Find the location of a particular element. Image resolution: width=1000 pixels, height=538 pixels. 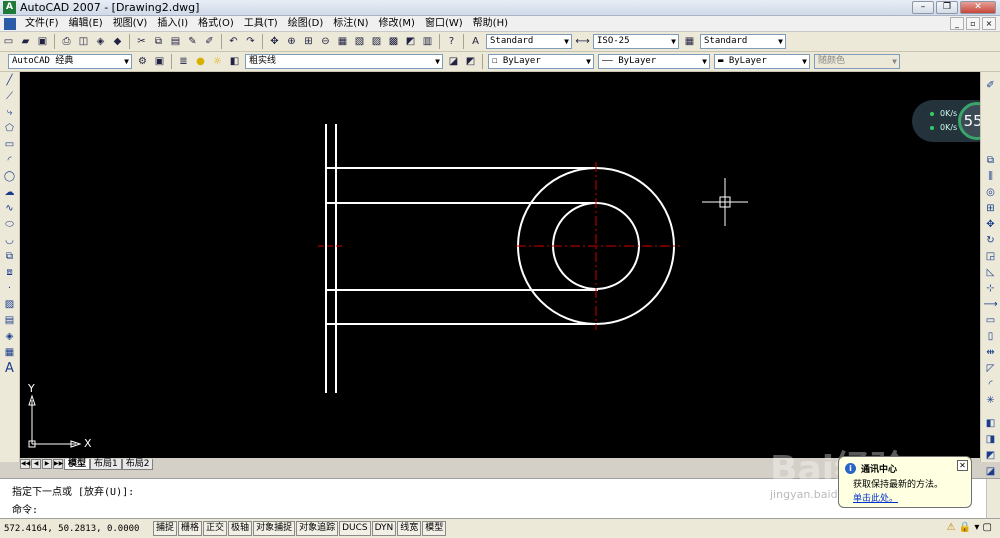

table-icon: ▦ is located at coordinates (10, 352).